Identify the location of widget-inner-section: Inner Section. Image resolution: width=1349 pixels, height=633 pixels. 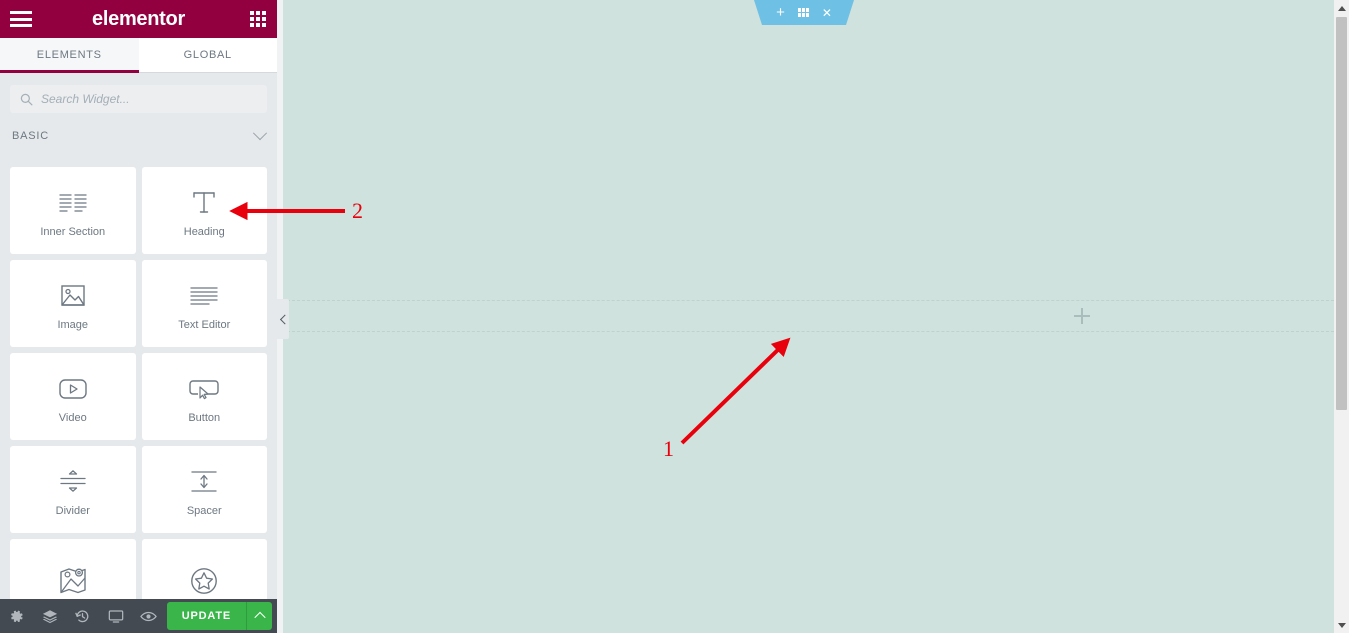
(73, 210).